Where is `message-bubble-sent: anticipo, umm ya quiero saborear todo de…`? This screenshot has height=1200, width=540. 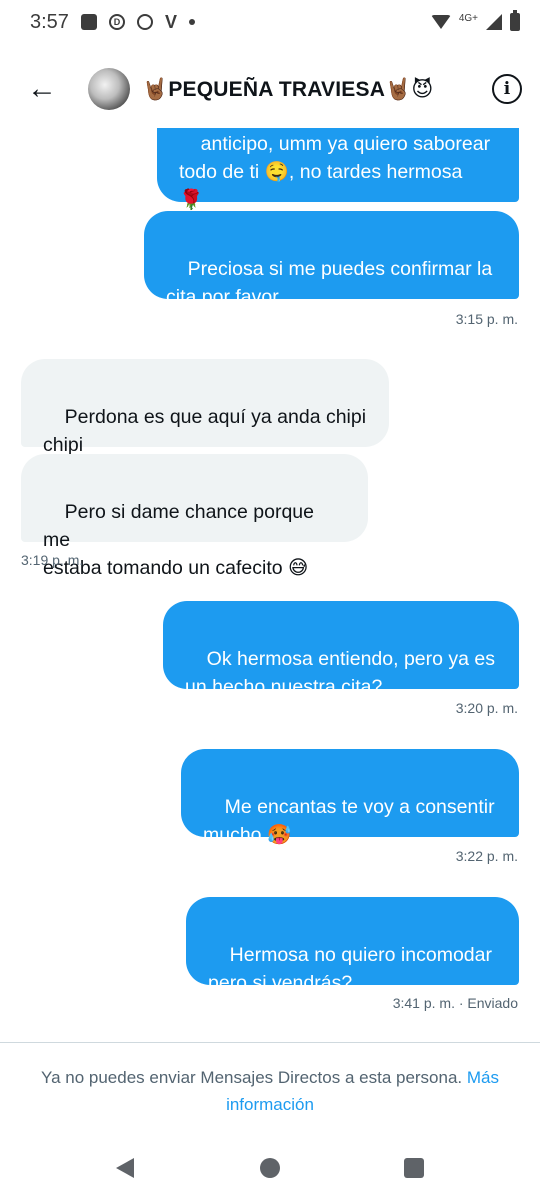 message-bubble-sent: anticipo, umm ya quiero saborear todo de… is located at coordinates (338, 169).